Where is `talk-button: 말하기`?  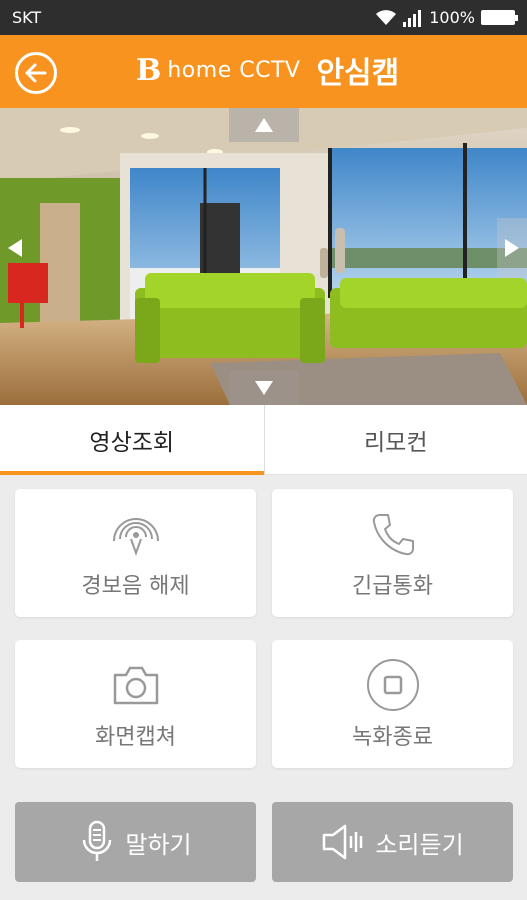 talk-button: 말하기 is located at coordinates (135, 842).